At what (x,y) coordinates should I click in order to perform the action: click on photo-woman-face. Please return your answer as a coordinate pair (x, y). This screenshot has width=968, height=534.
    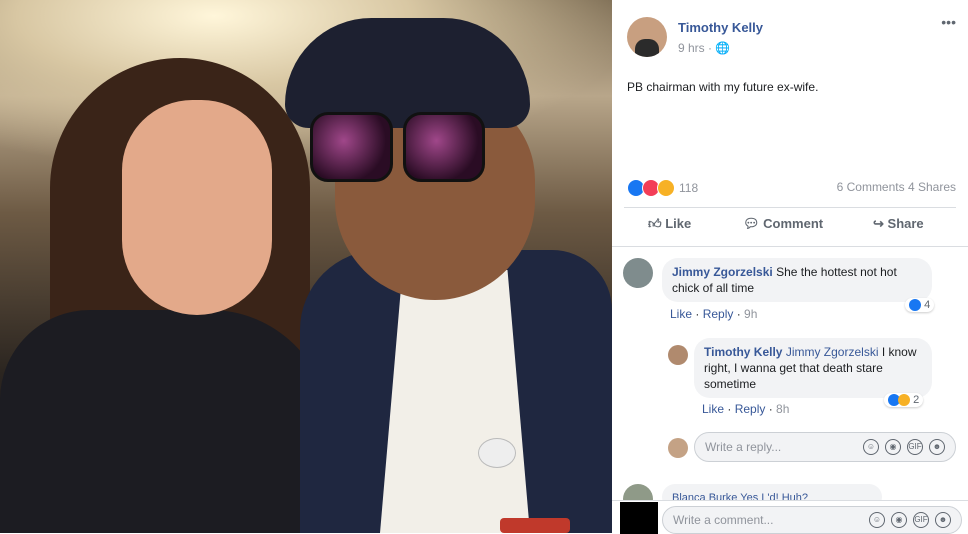
    Looking at the image, I should click on (197, 207).